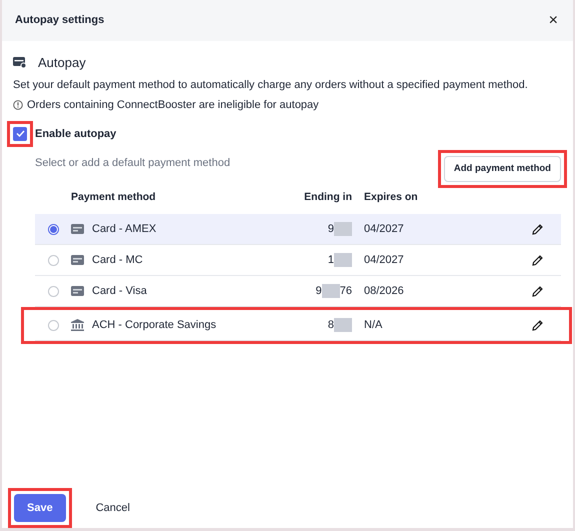 This screenshot has height=531, width=575. Describe the element at coordinates (18, 105) in the screenshot. I see `info-icon` at that location.